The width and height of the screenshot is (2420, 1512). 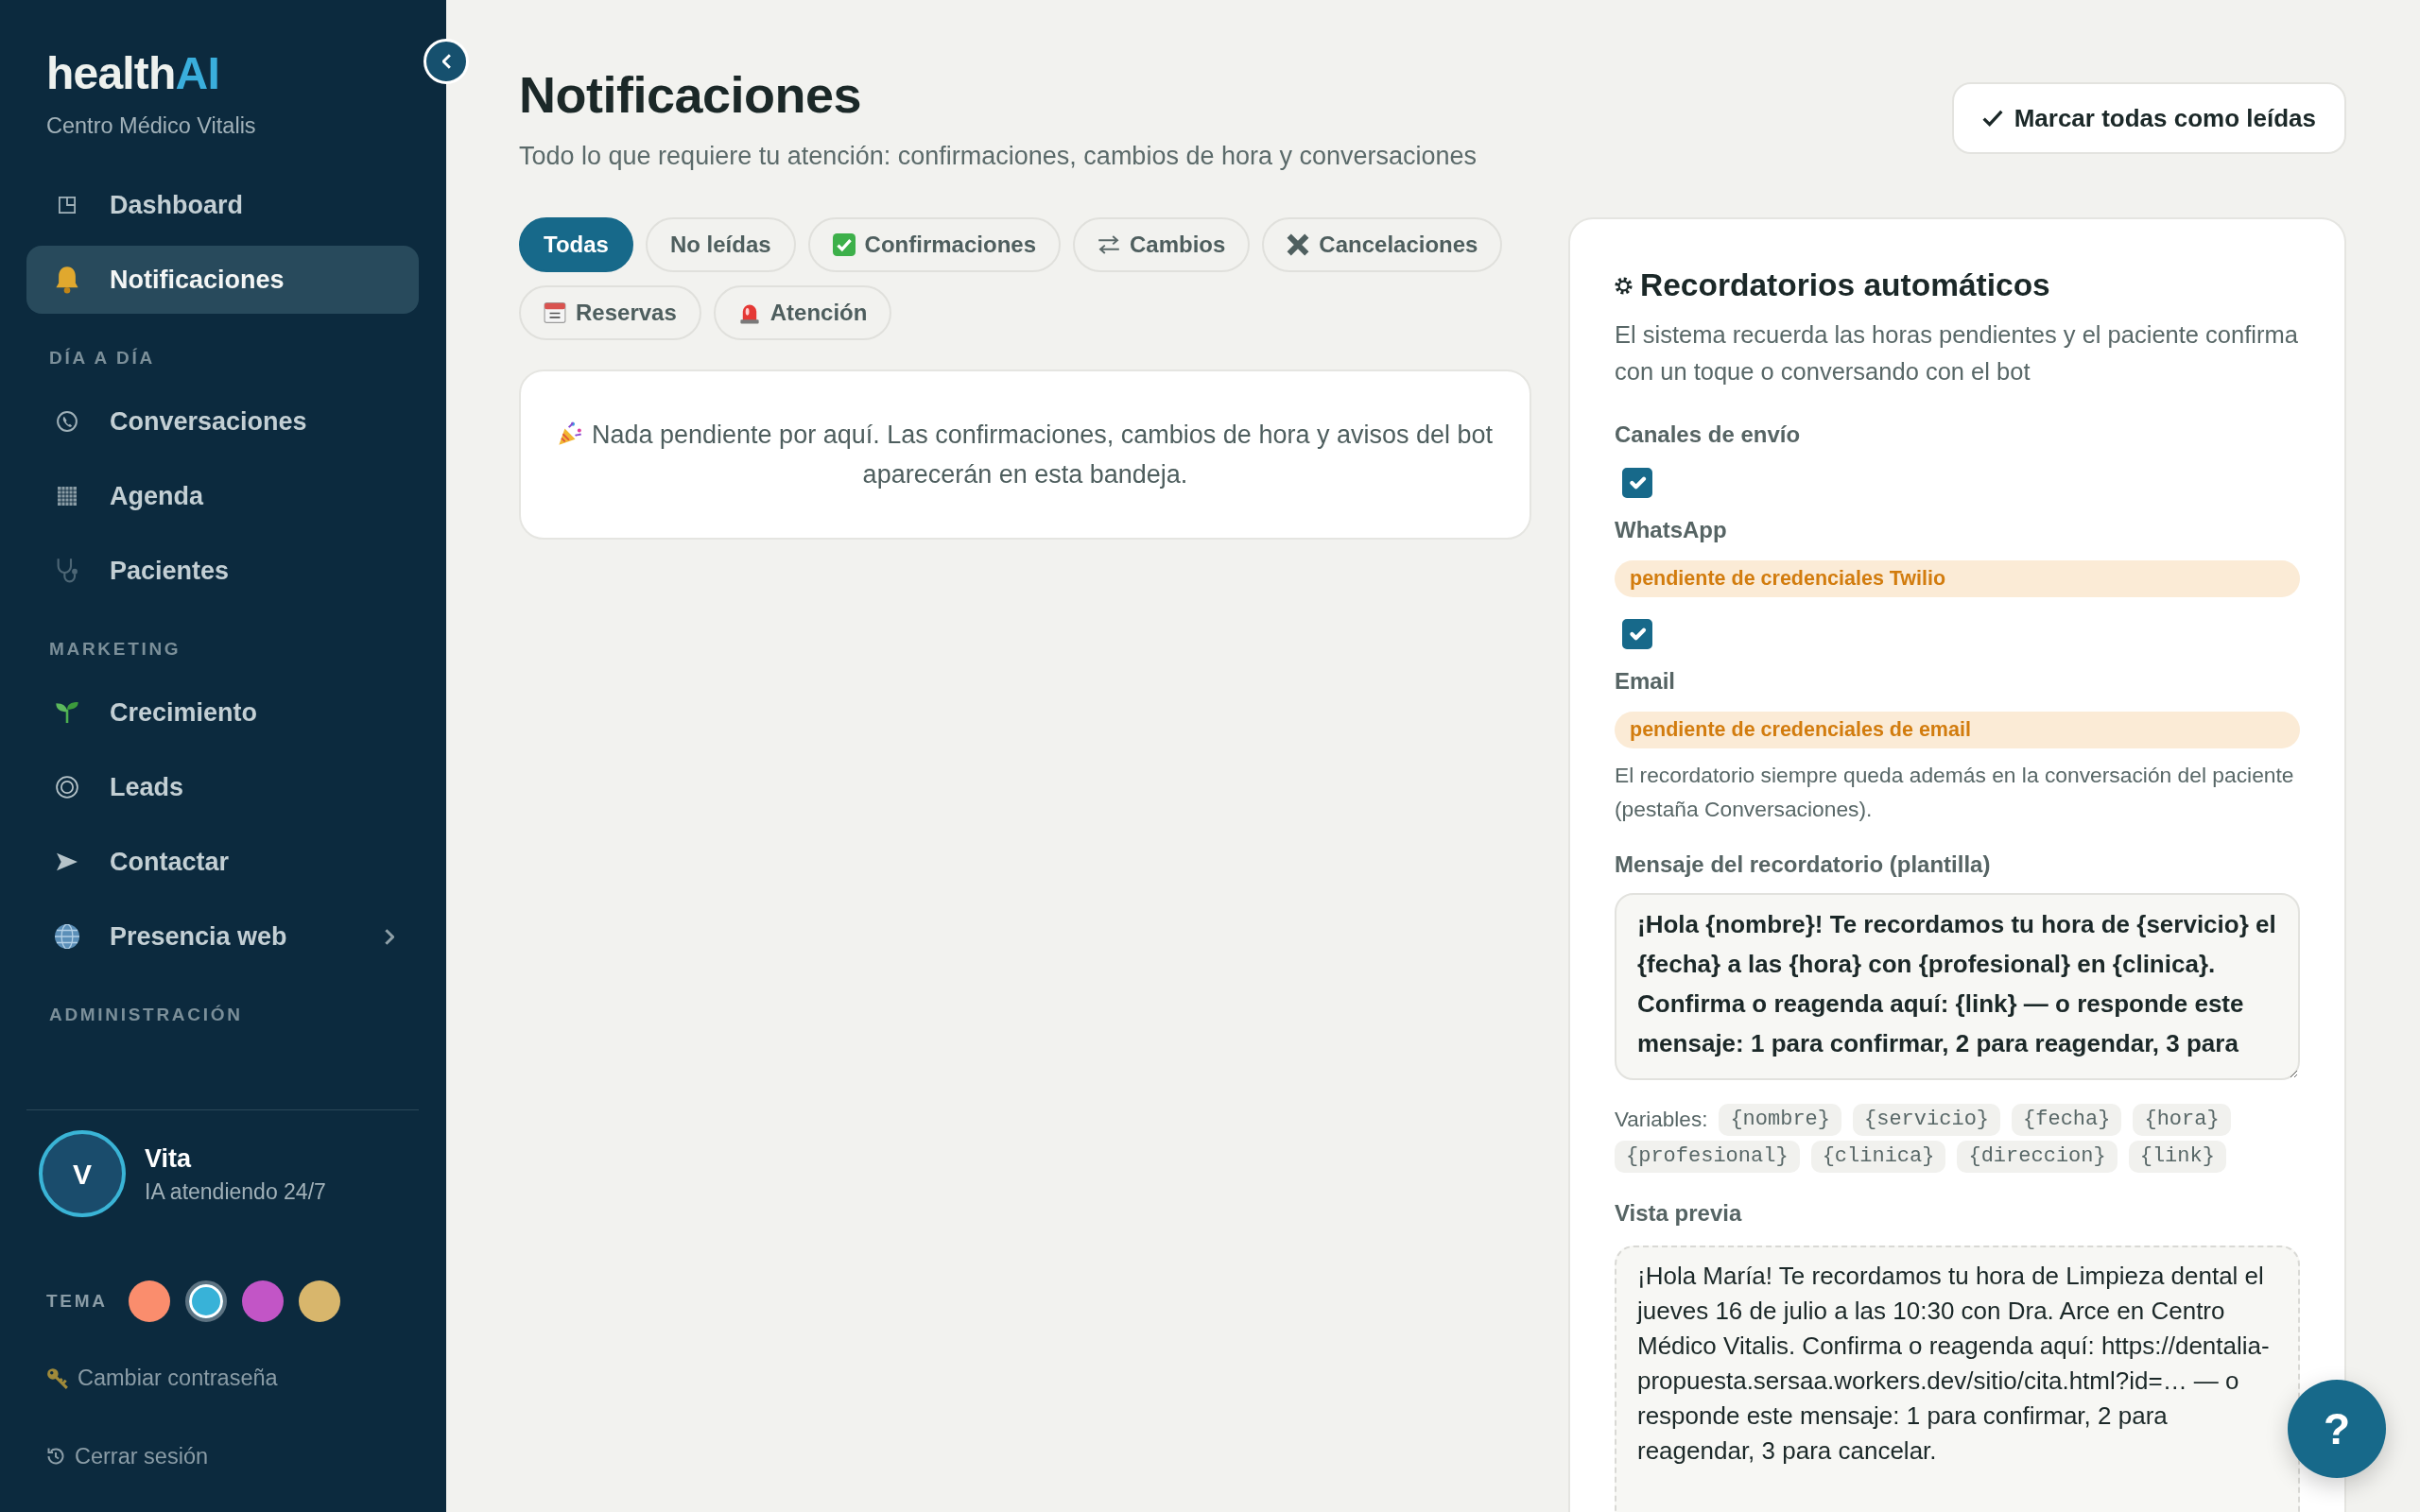 What do you see at coordinates (844, 244) in the screenshot?
I see `checkbox-icon` at bounding box center [844, 244].